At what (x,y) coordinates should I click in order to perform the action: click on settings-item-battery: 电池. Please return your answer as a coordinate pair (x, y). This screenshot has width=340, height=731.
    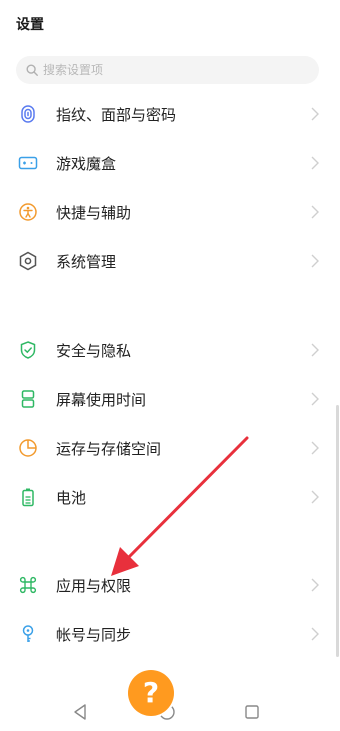
    Looking at the image, I should click on (170, 497).